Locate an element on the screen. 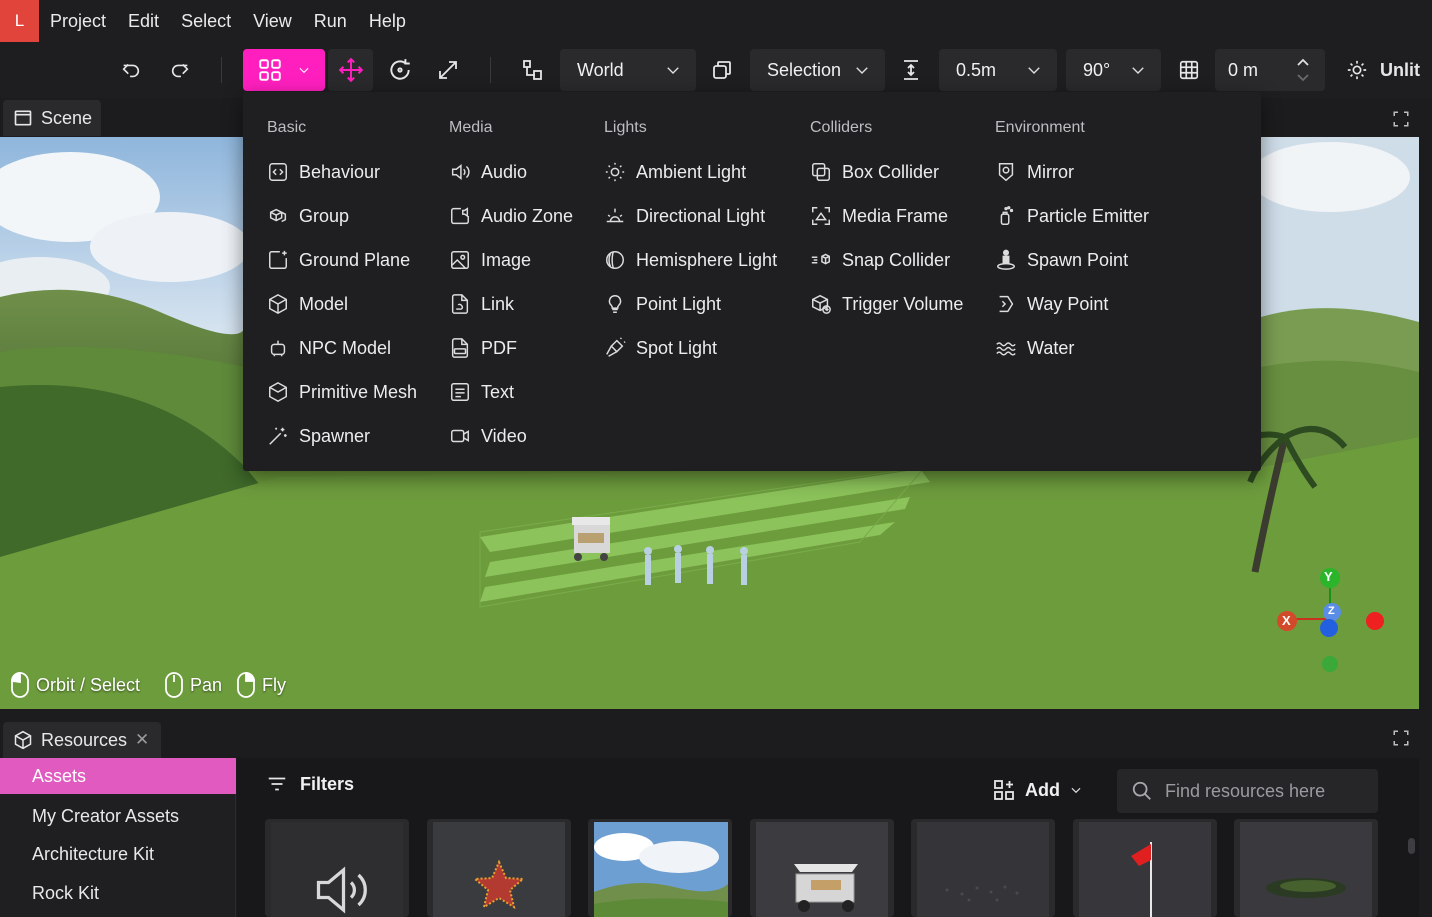  resource-card-star is located at coordinates (499, 868).